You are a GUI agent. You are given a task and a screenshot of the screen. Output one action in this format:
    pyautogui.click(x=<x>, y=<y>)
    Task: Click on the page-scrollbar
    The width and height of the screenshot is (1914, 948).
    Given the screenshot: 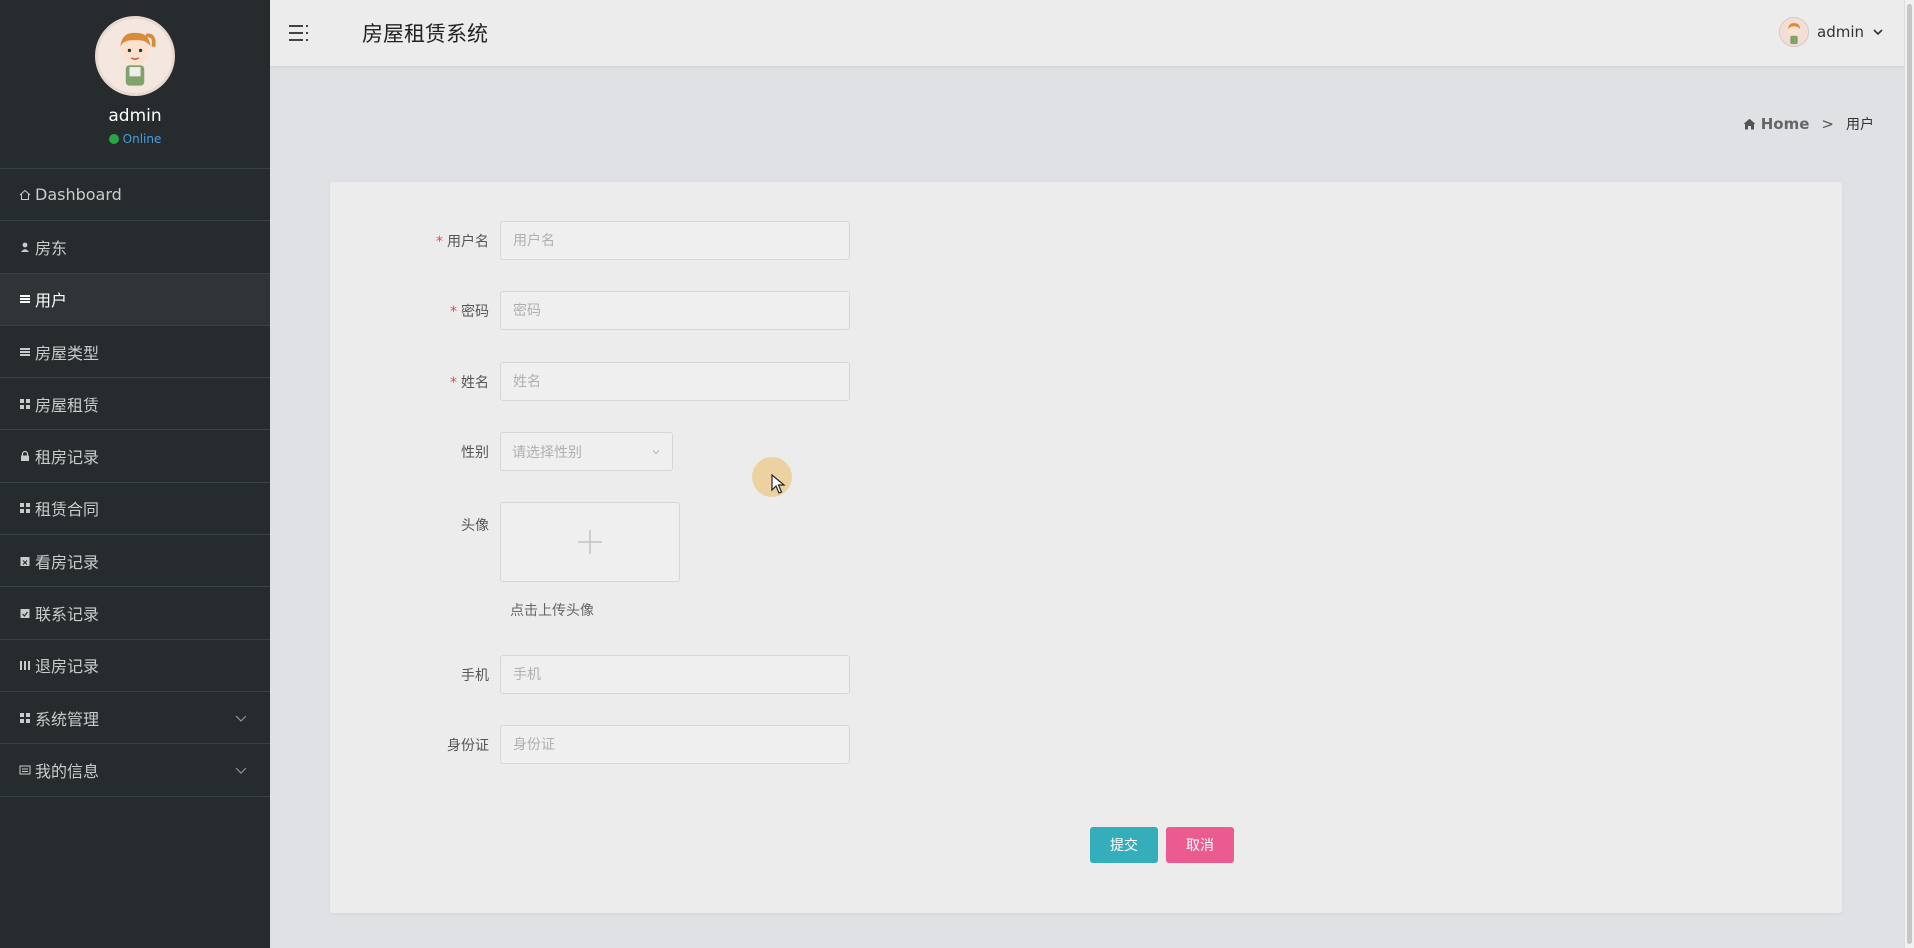 What is the action you would take?
    pyautogui.click(x=1909, y=474)
    